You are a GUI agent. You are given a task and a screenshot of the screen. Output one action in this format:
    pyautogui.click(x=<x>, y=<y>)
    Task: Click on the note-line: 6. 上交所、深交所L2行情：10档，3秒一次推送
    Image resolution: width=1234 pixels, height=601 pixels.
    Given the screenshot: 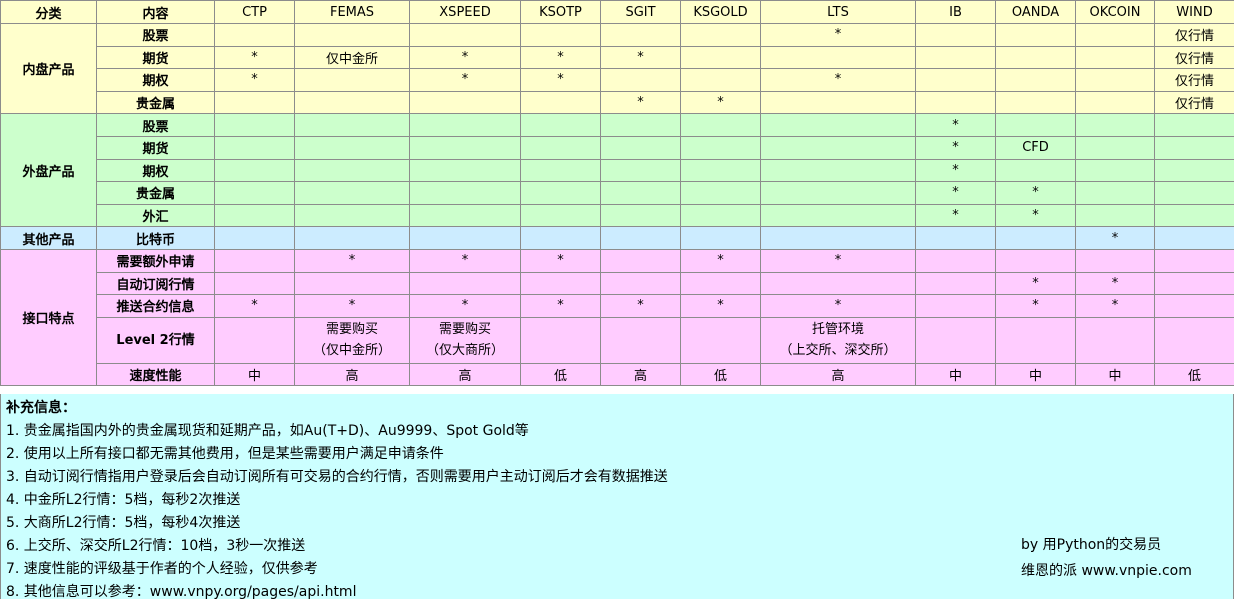 What is the action you would take?
    pyautogui.click(x=155, y=545)
    